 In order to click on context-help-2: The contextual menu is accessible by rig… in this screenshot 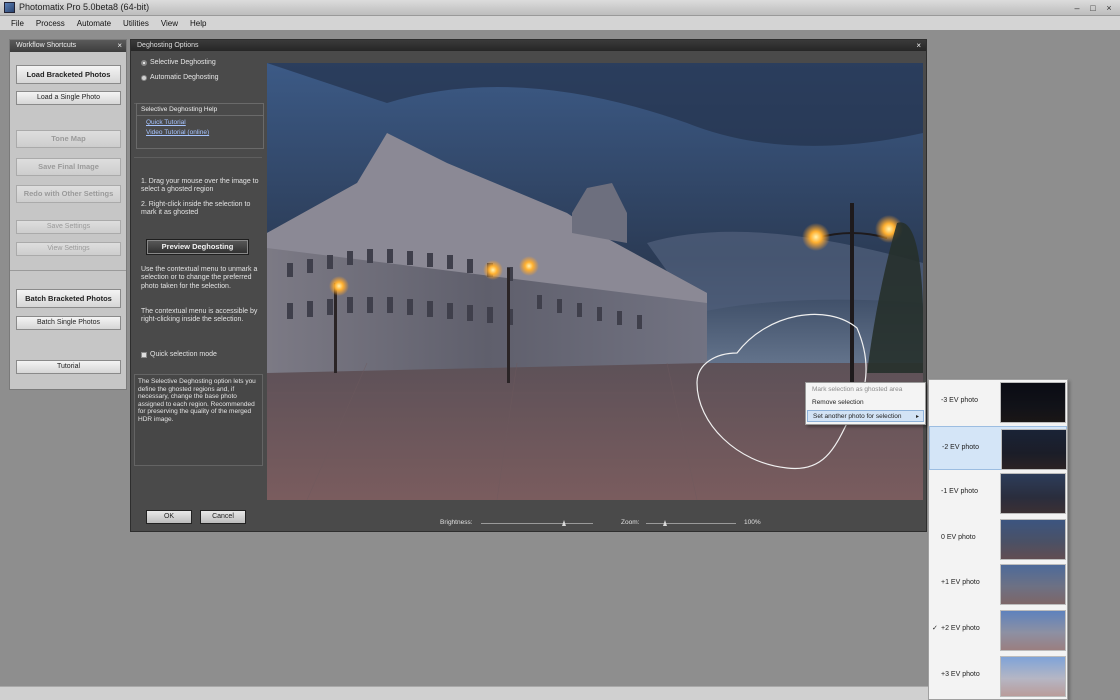, I will do `click(199, 316)`.